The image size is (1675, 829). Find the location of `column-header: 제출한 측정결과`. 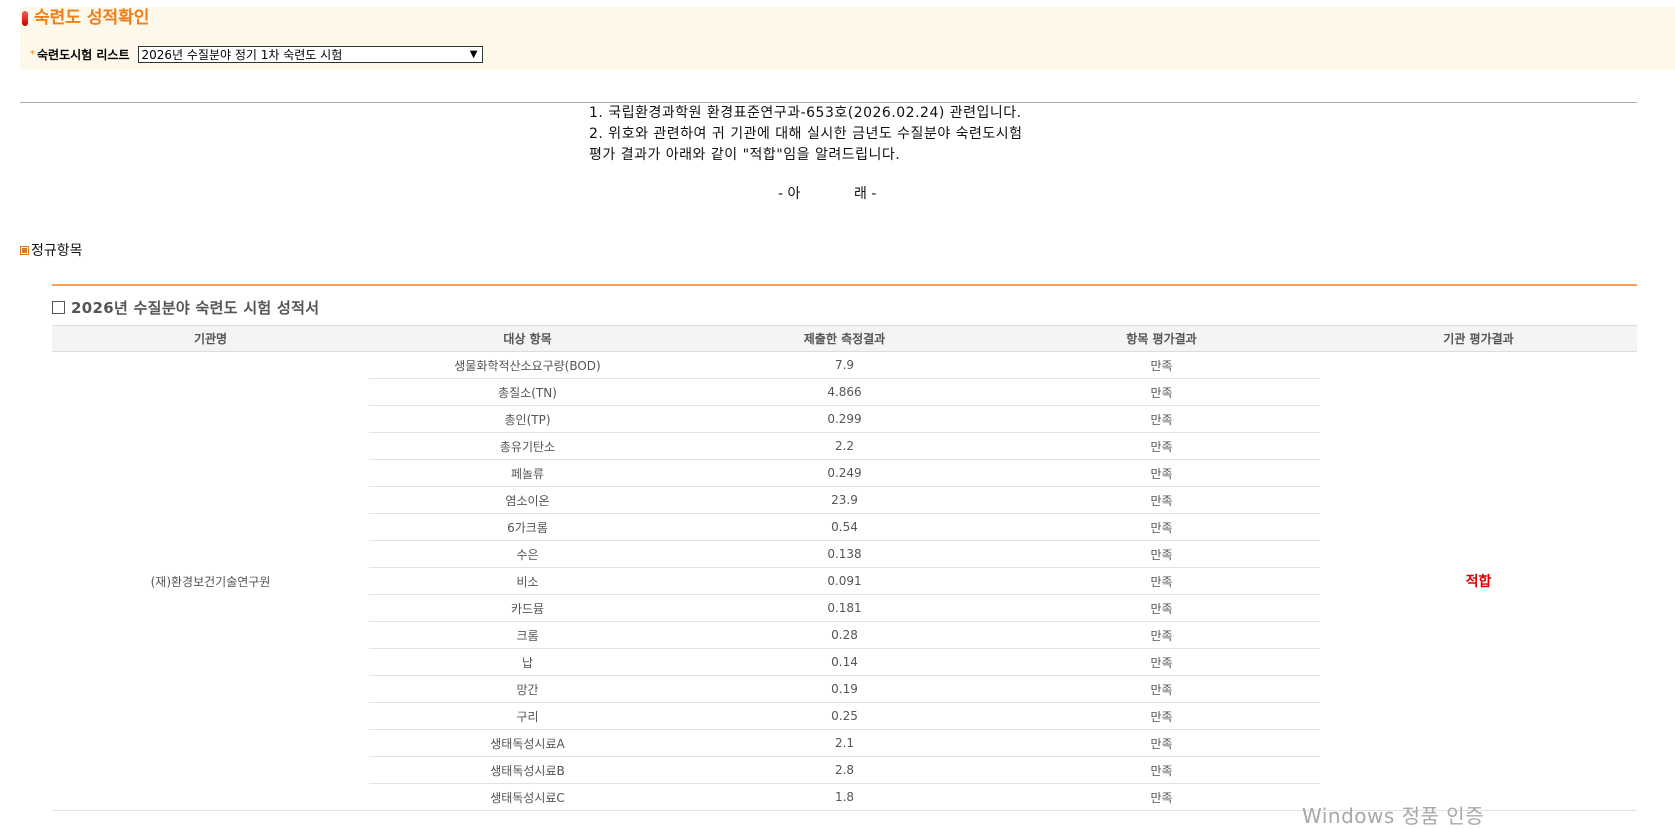

column-header: 제출한 측정결과 is located at coordinates (844, 338).